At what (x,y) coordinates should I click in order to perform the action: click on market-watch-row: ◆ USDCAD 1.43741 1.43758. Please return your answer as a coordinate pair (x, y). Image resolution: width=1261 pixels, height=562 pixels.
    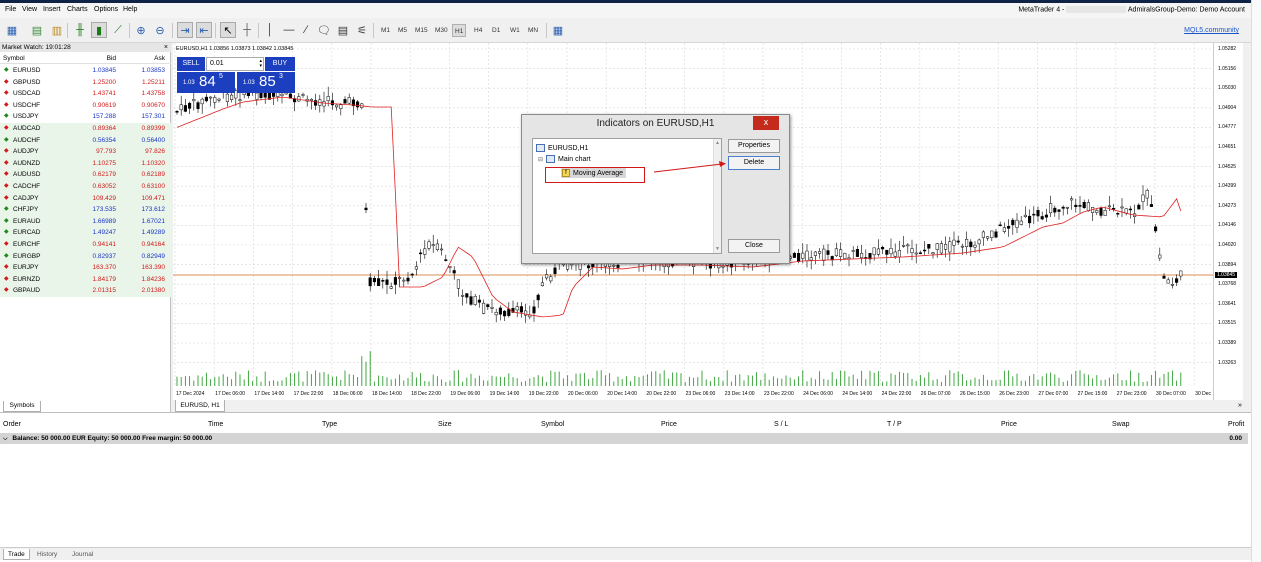
    Looking at the image, I should click on (85, 94).